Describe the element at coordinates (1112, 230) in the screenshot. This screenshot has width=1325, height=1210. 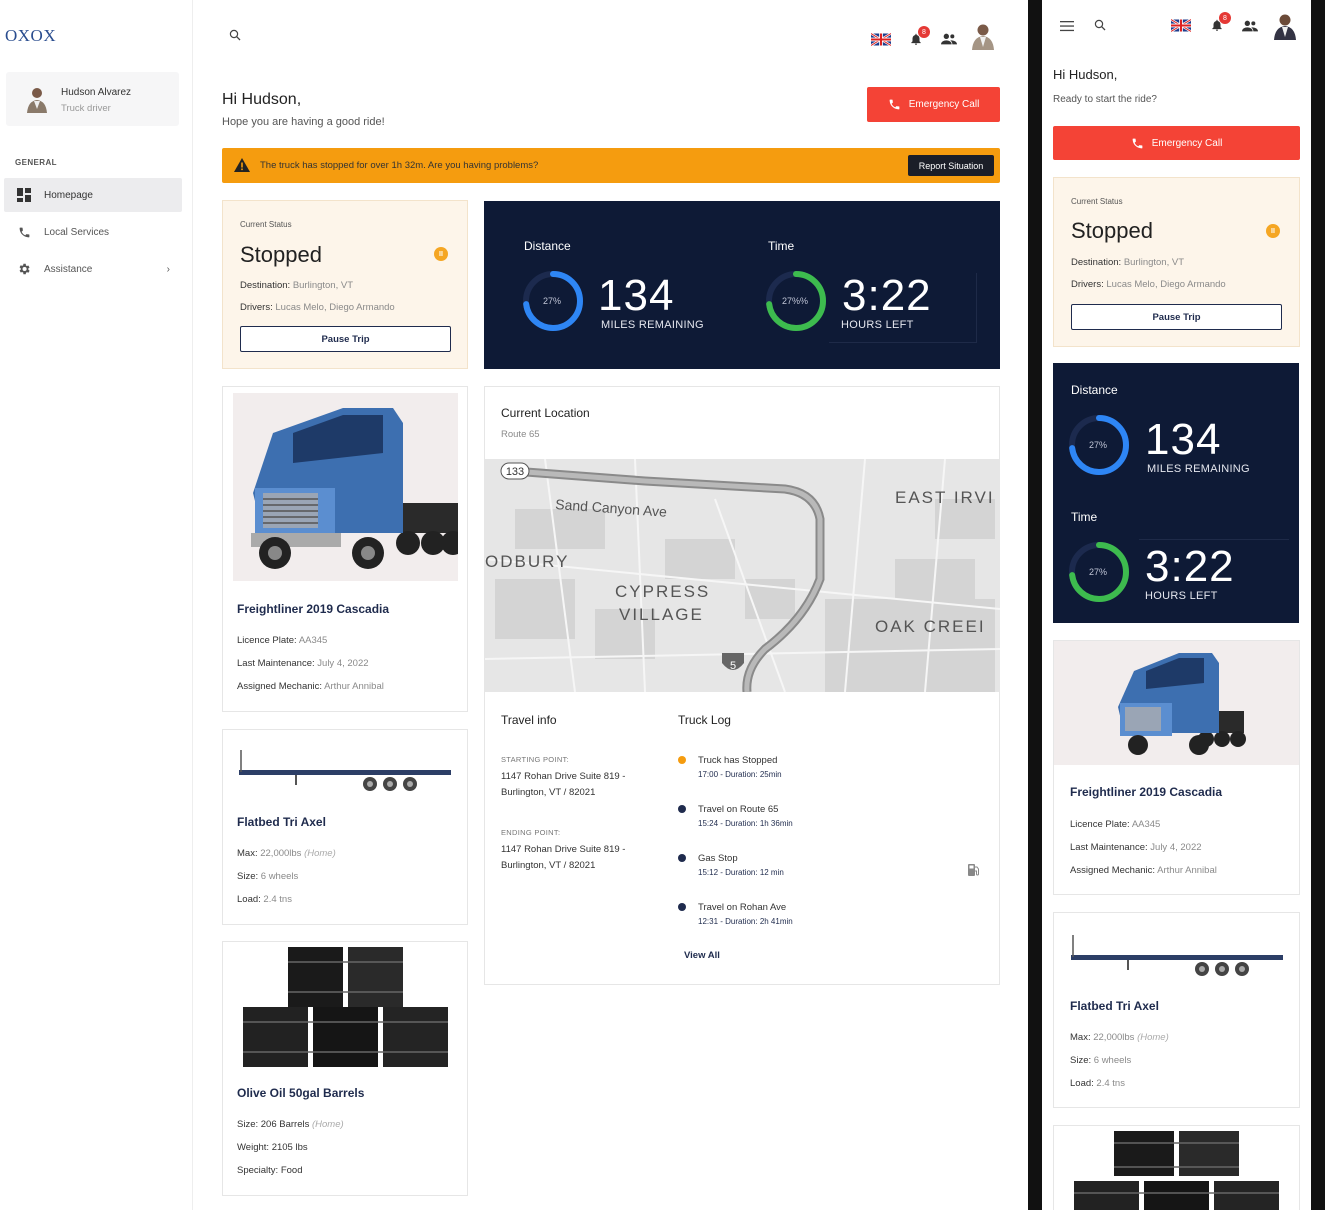
I see `status-value: Stopped` at that location.